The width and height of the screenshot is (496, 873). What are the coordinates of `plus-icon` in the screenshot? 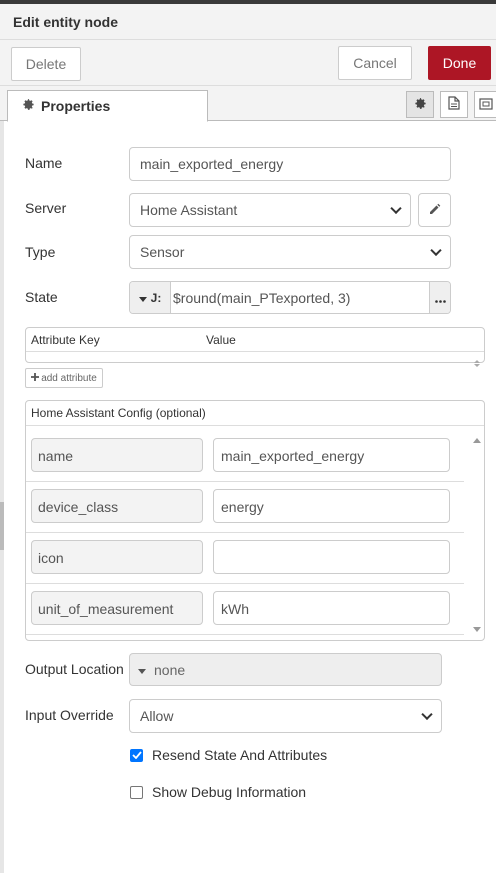 It's located at (35, 378).